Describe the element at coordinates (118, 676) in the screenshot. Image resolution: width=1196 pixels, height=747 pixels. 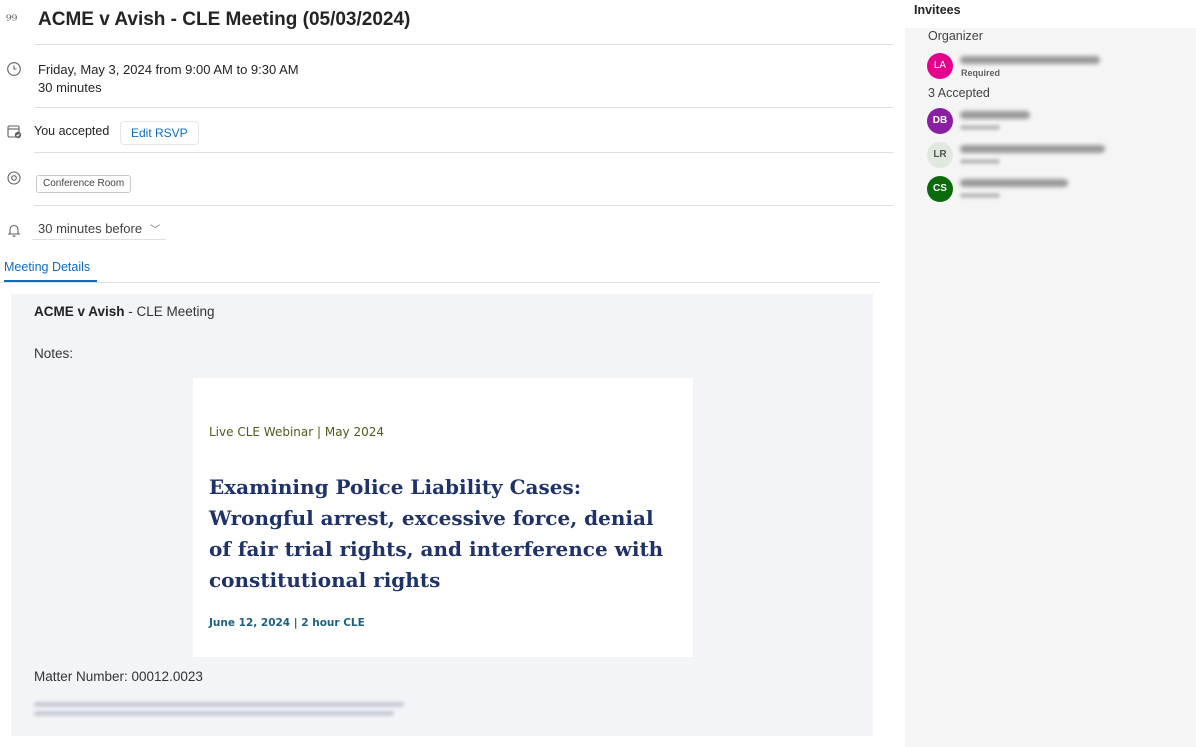
I see `matter-number: Matter Number: 00012.0023` at that location.